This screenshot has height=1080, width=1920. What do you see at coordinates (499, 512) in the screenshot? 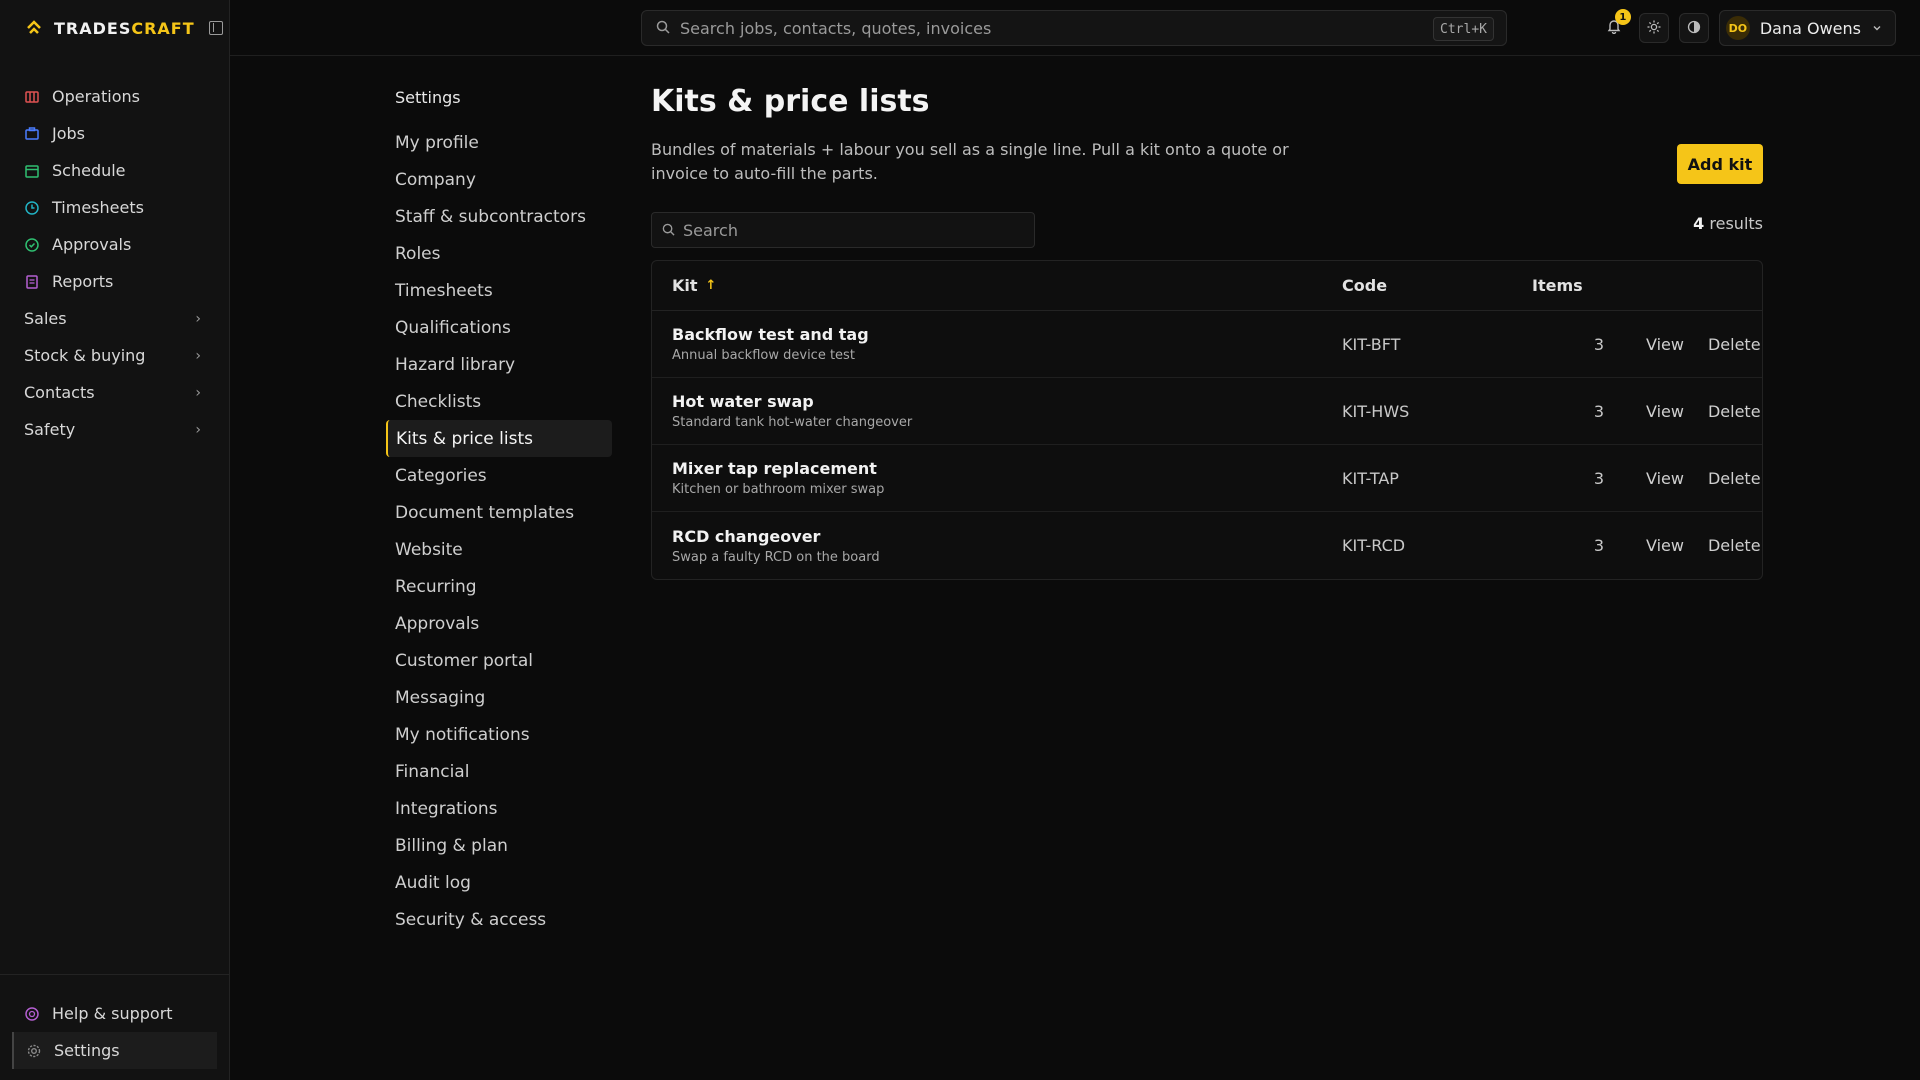
I see `settings-item-document-templates: Document templates` at bounding box center [499, 512].